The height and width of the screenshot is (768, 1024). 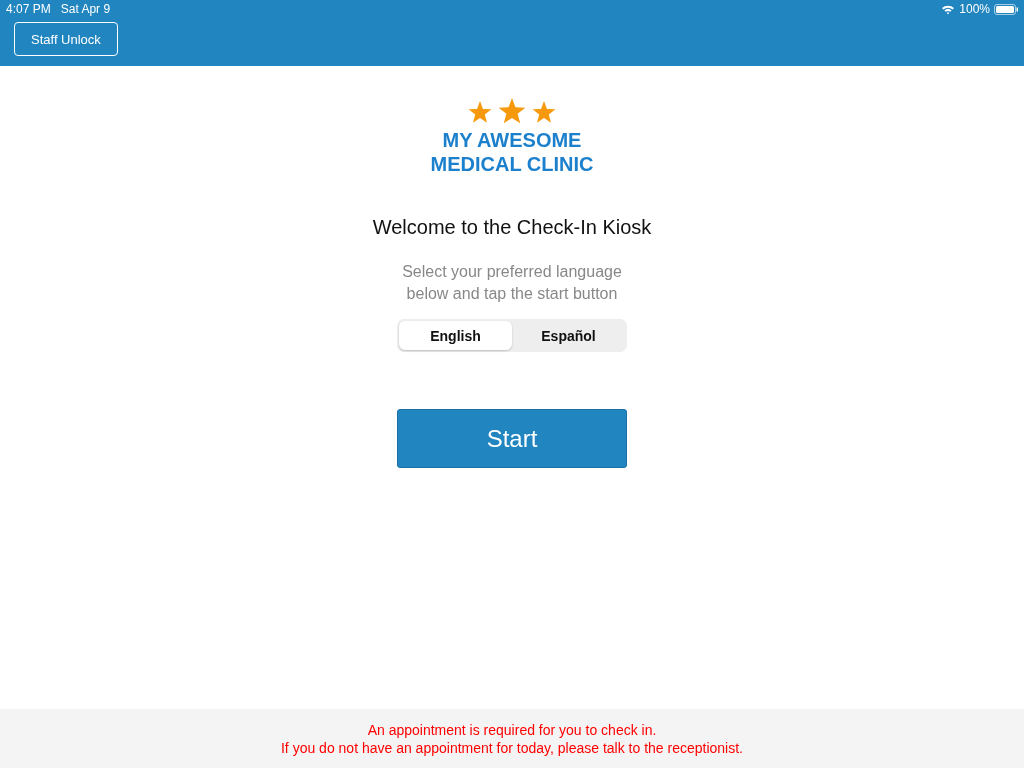 I want to click on status-date: Sat Apr 9, so click(x=85, y=9).